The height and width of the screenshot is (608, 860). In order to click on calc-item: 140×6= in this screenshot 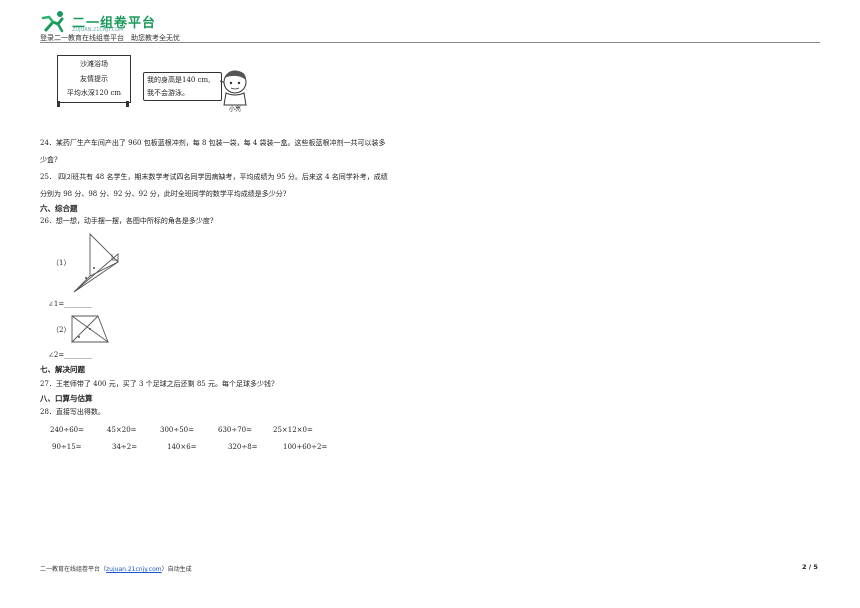, I will do `click(182, 447)`.